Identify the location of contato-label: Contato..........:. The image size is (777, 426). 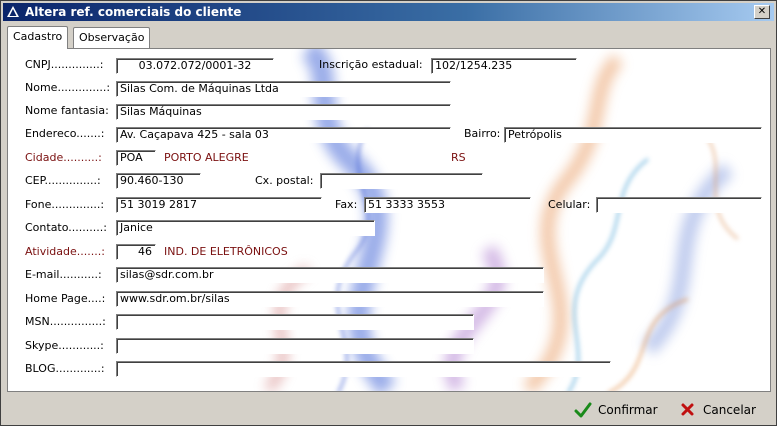
(66, 227).